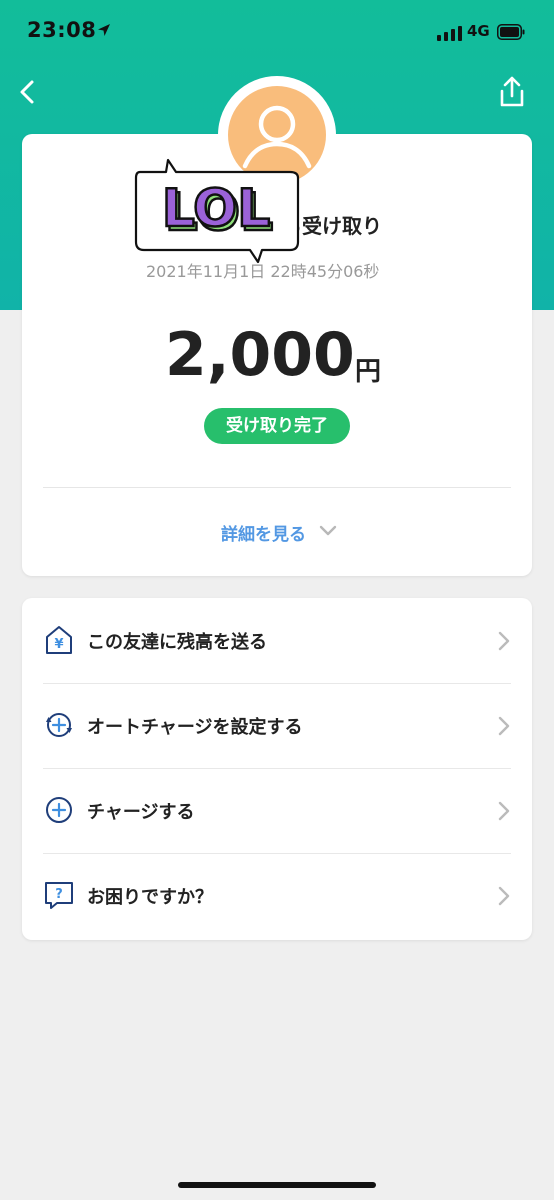 The height and width of the screenshot is (1200, 554). I want to click on home-indicator, so click(277, 1185).